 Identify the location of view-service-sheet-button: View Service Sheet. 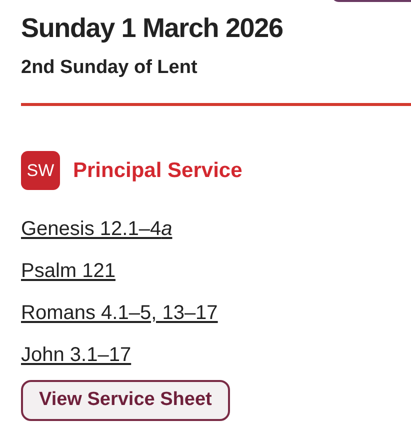
(125, 400).